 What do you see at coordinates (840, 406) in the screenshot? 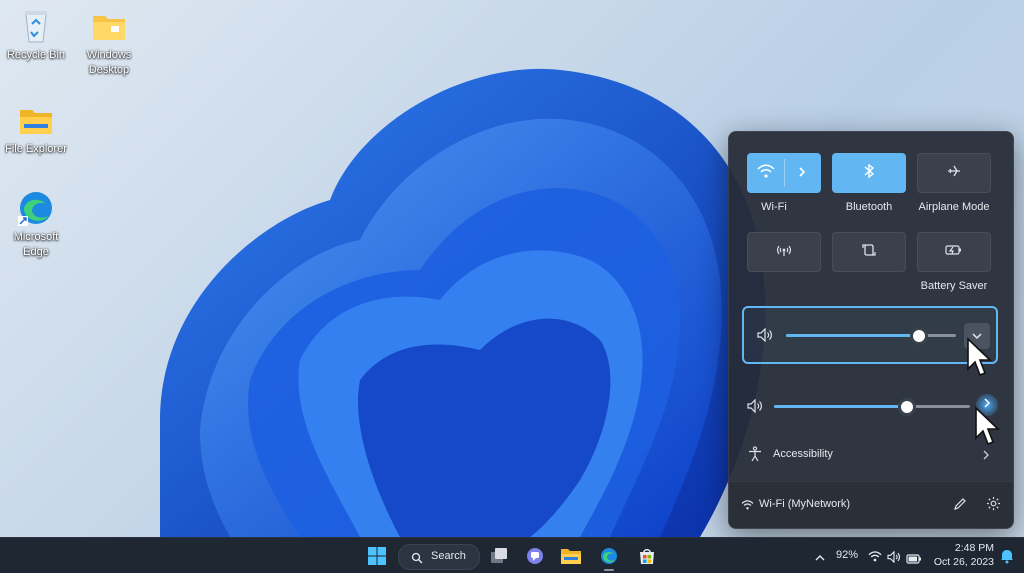
I see `volume-fill-secondary` at bounding box center [840, 406].